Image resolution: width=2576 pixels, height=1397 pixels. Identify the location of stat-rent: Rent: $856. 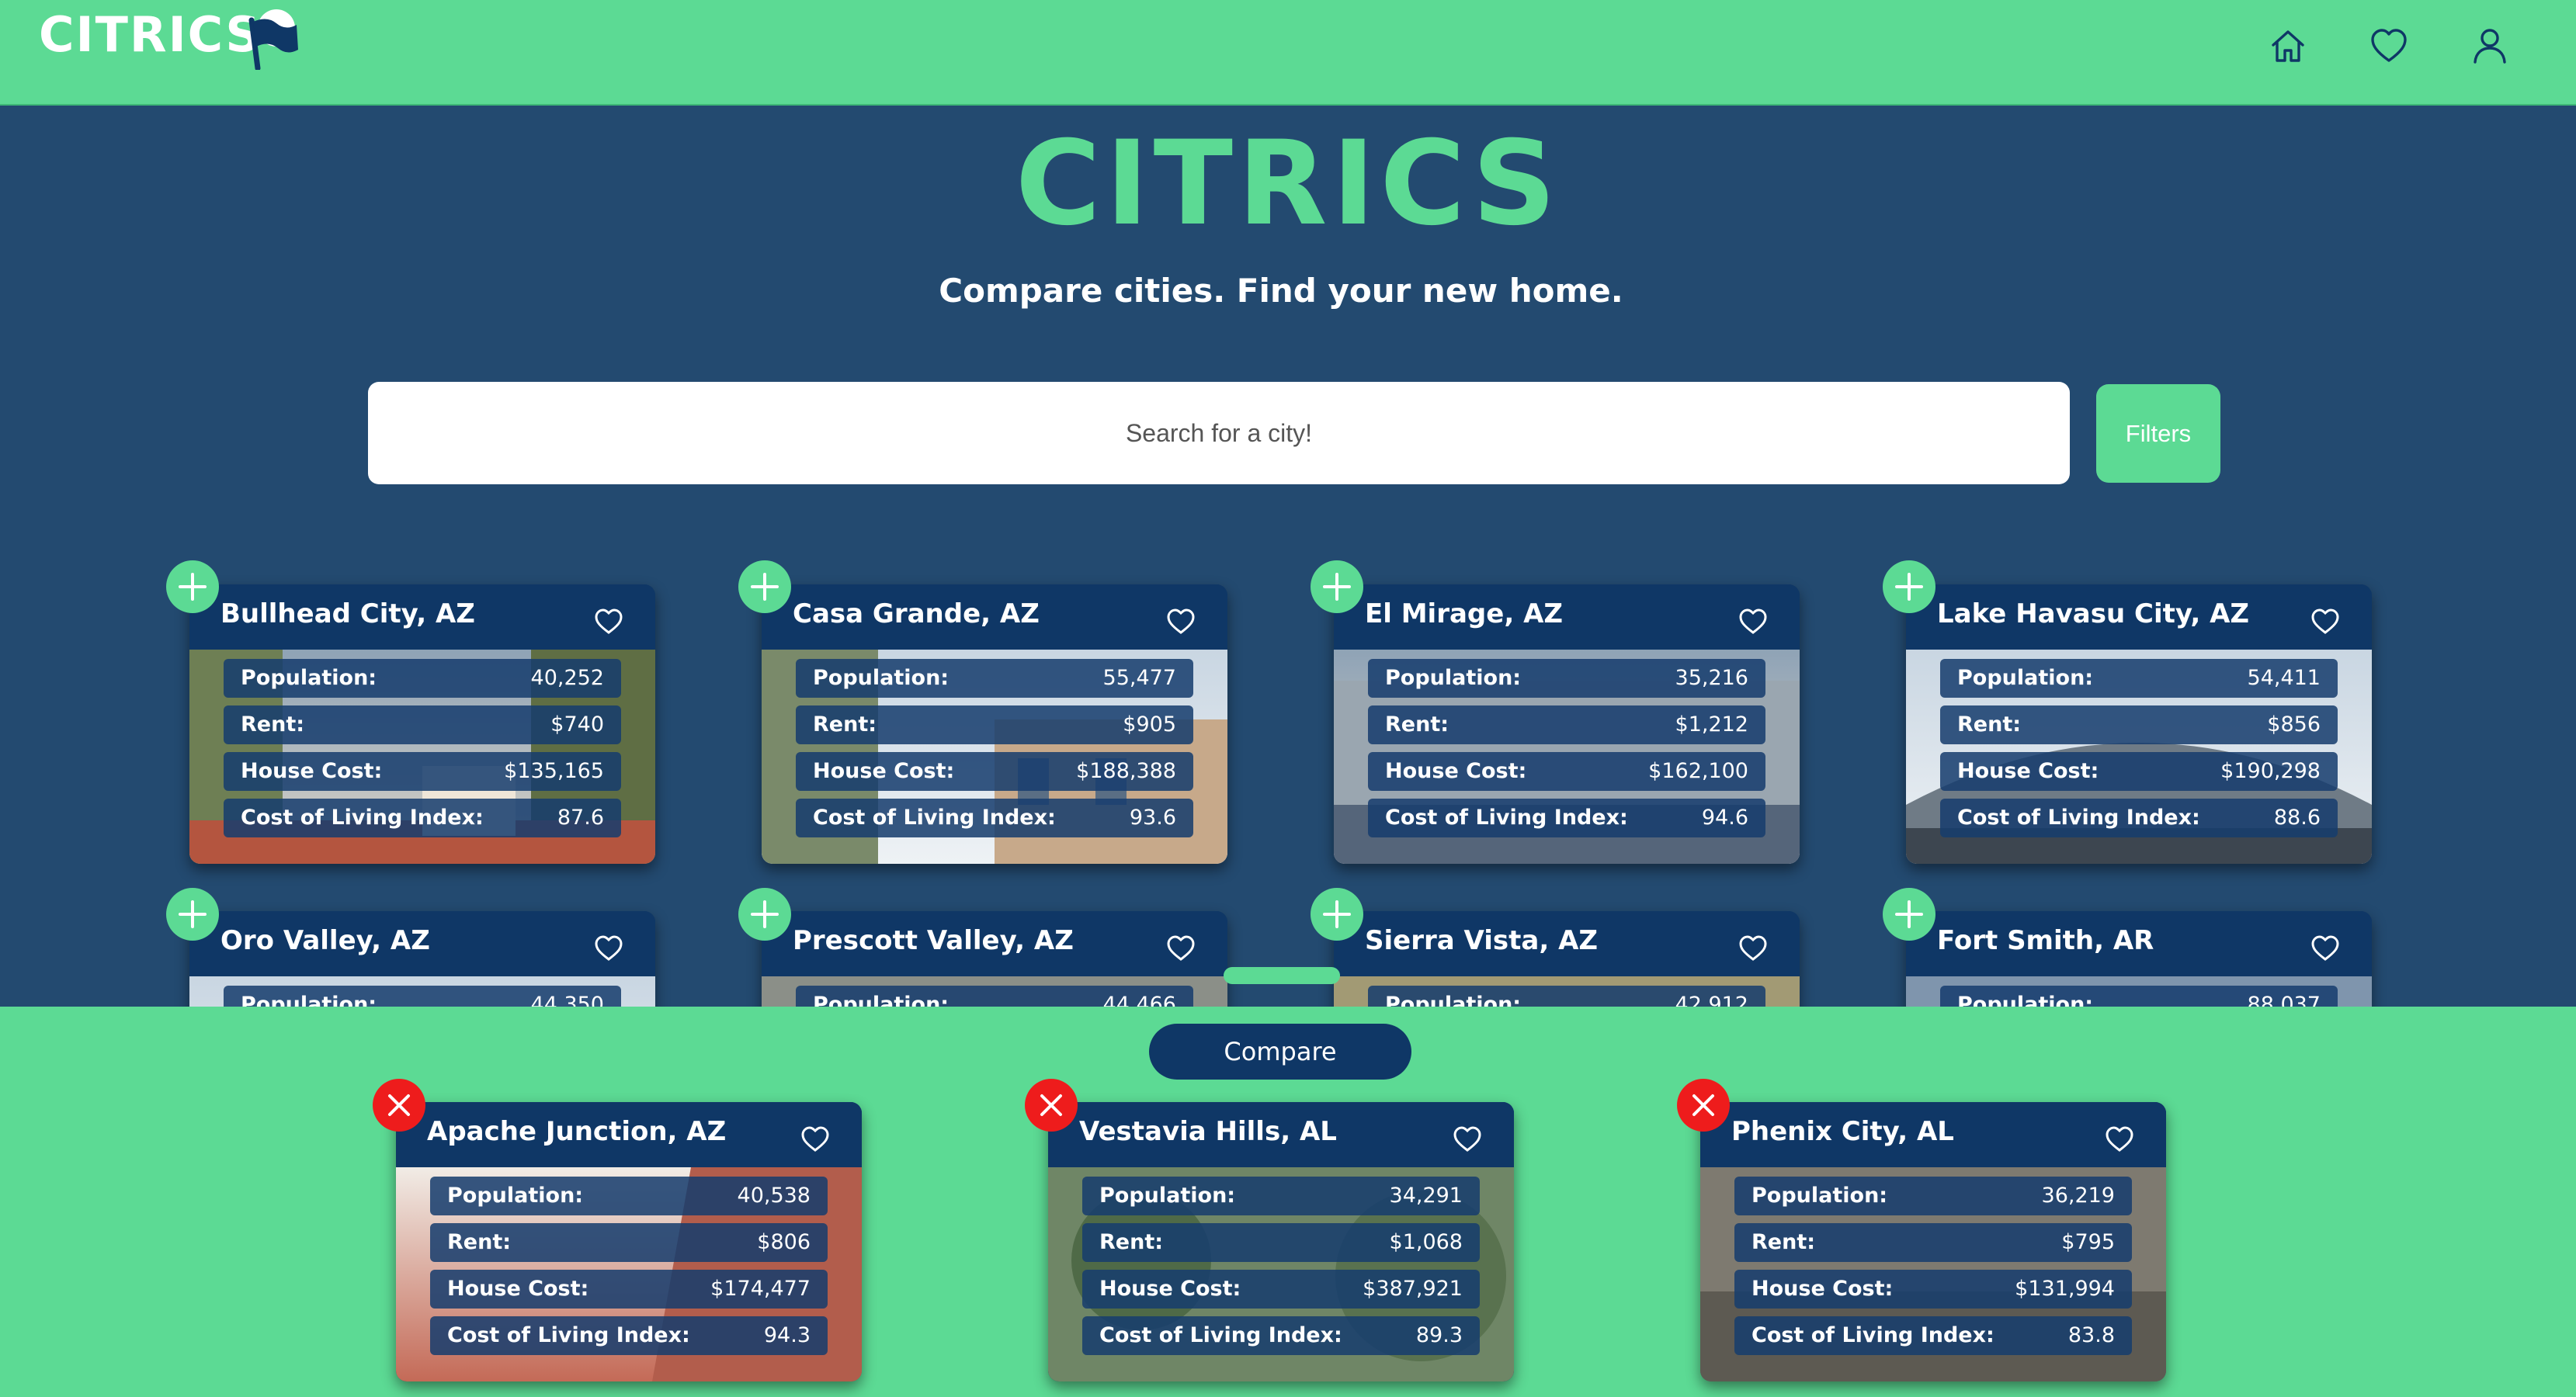
(2139, 724).